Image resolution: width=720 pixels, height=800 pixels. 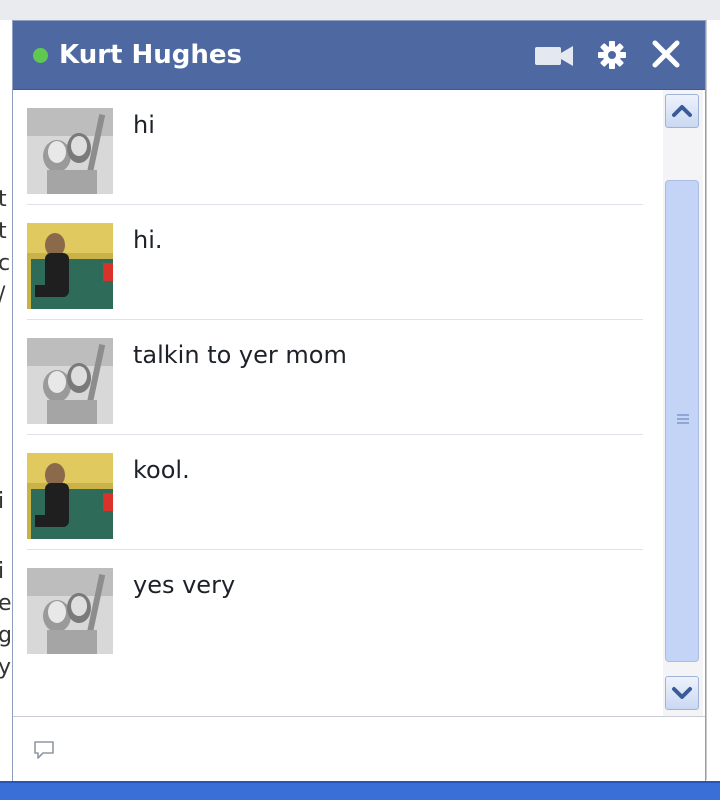 I want to click on message-text: talkin to yer mom, so click(x=240, y=355).